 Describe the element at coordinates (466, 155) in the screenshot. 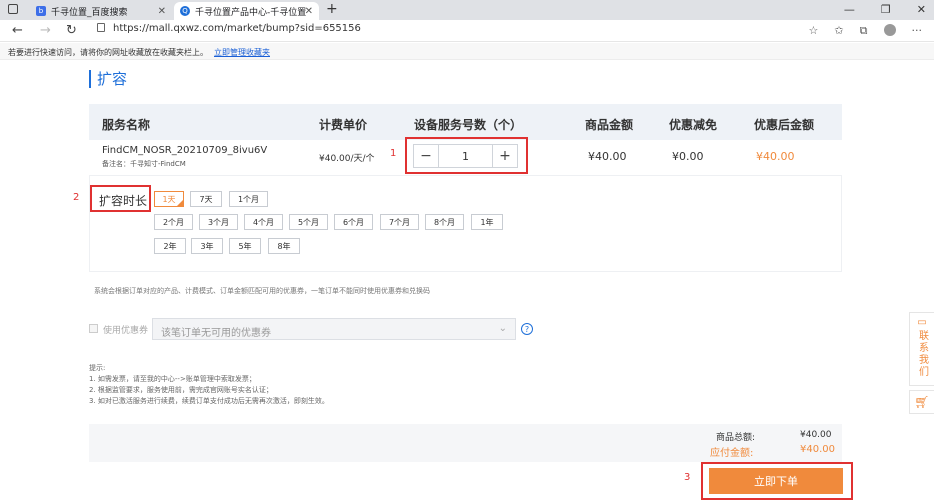

I see `annotation-box-quantity` at that location.